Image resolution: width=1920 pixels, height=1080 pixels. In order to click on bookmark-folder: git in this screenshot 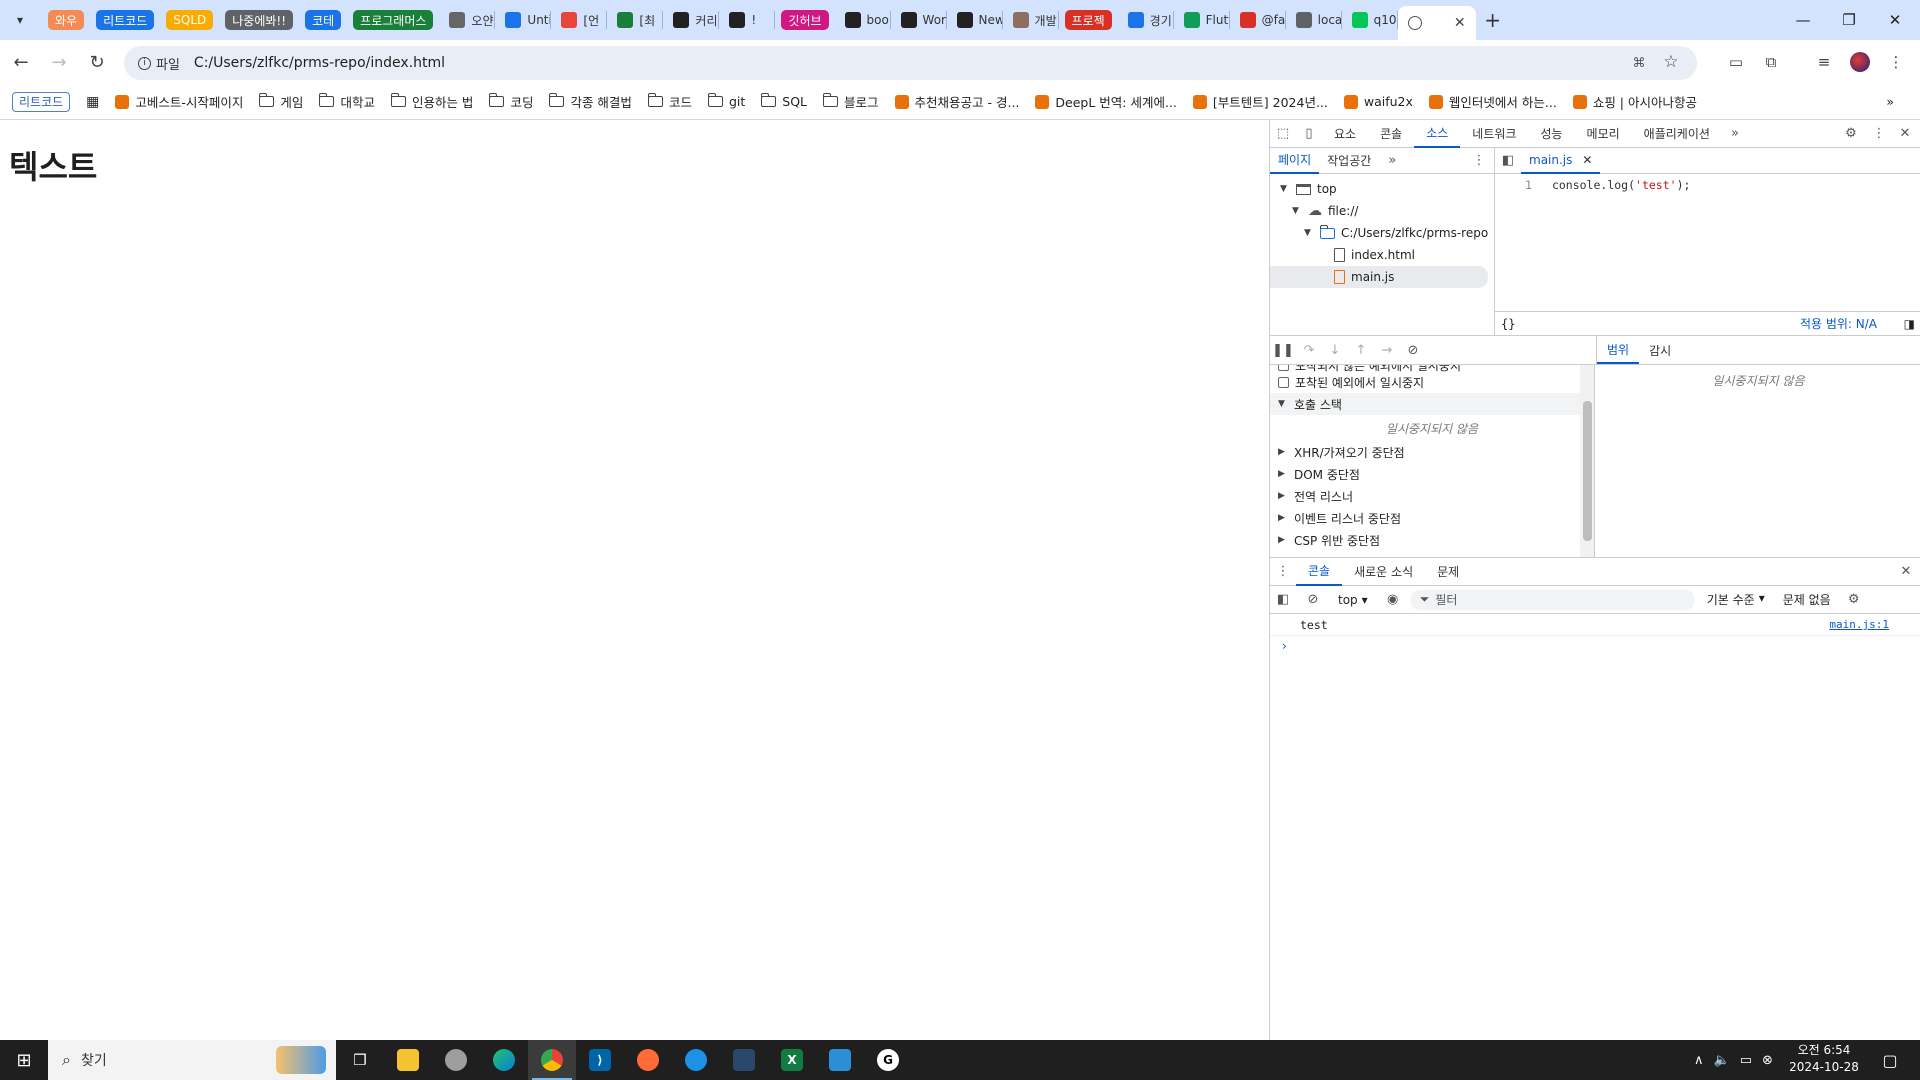, I will do `click(726, 102)`.